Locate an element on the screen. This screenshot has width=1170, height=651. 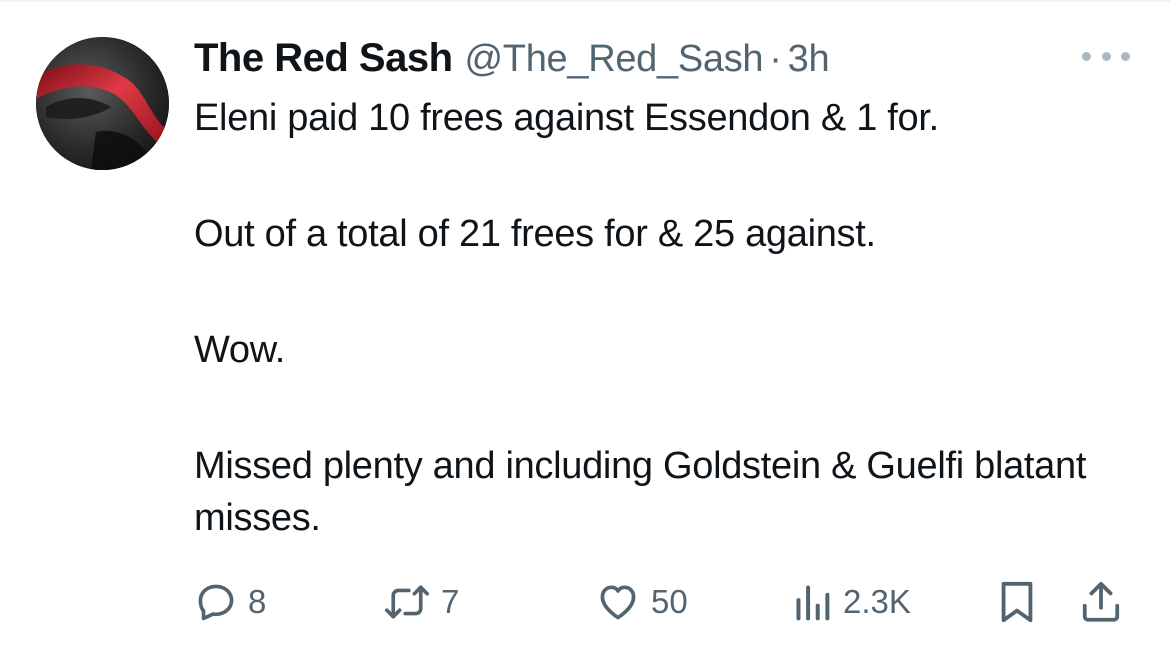
reply-icon is located at coordinates (216, 602).